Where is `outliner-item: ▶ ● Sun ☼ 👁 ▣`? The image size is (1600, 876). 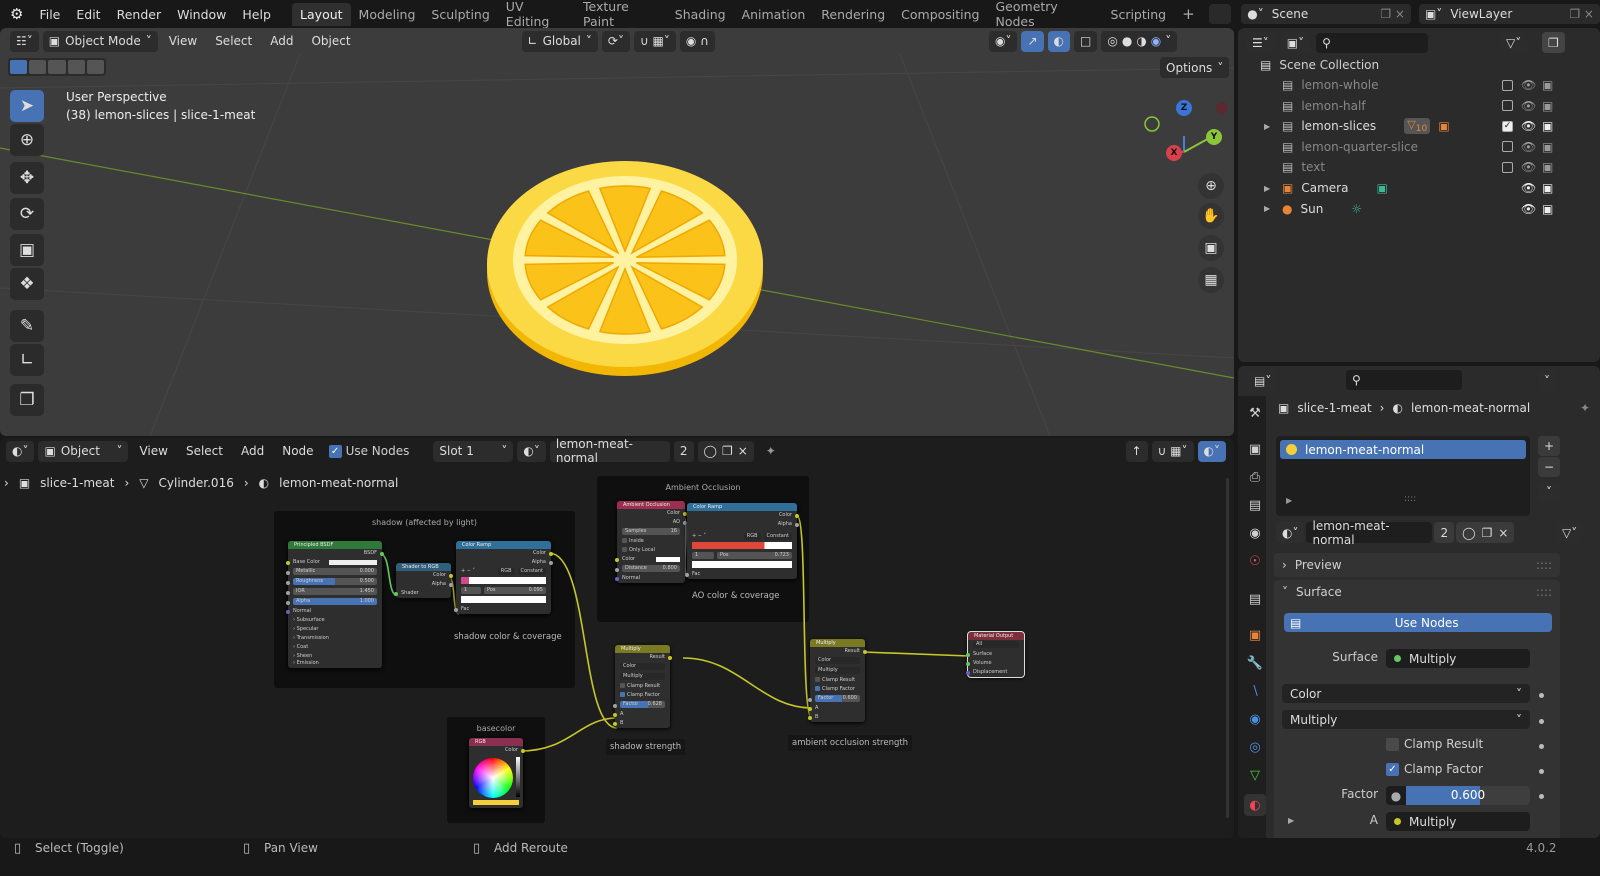 outliner-item: ▶ ● Sun ☼ 👁 ▣ is located at coordinates (1419, 209).